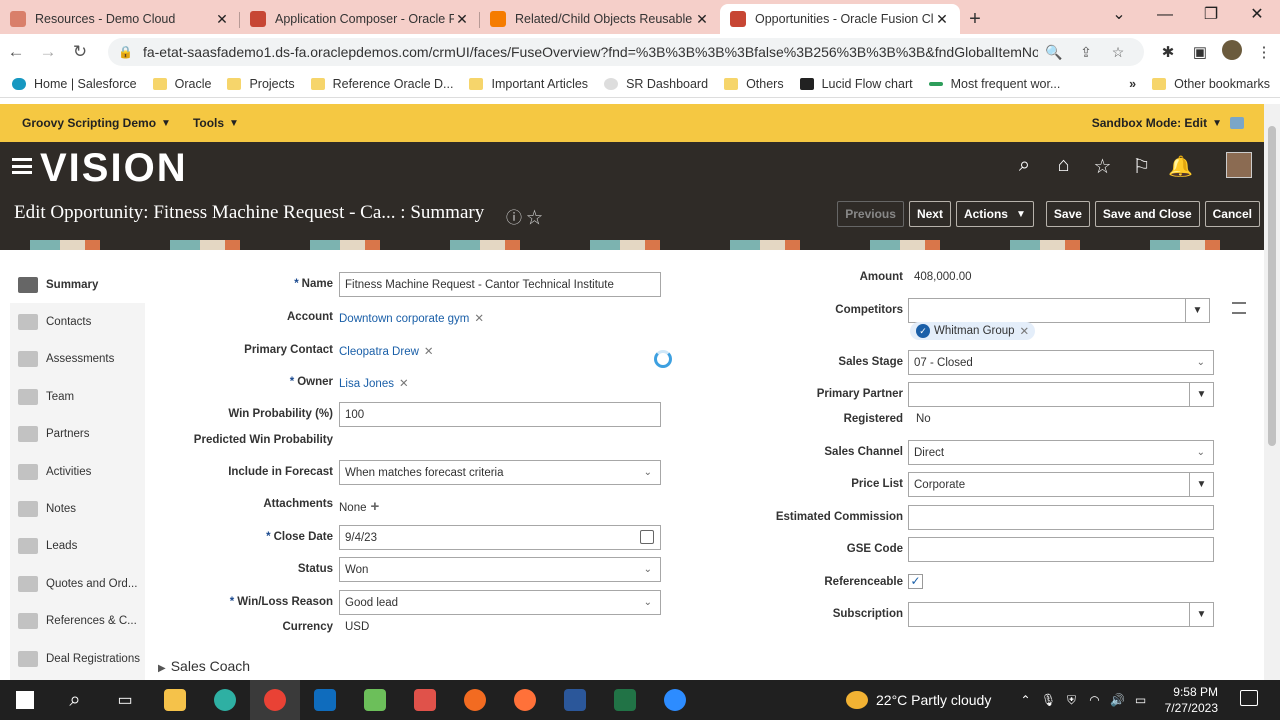  What do you see at coordinates (375, 700) in the screenshot?
I see `paint-icon` at bounding box center [375, 700].